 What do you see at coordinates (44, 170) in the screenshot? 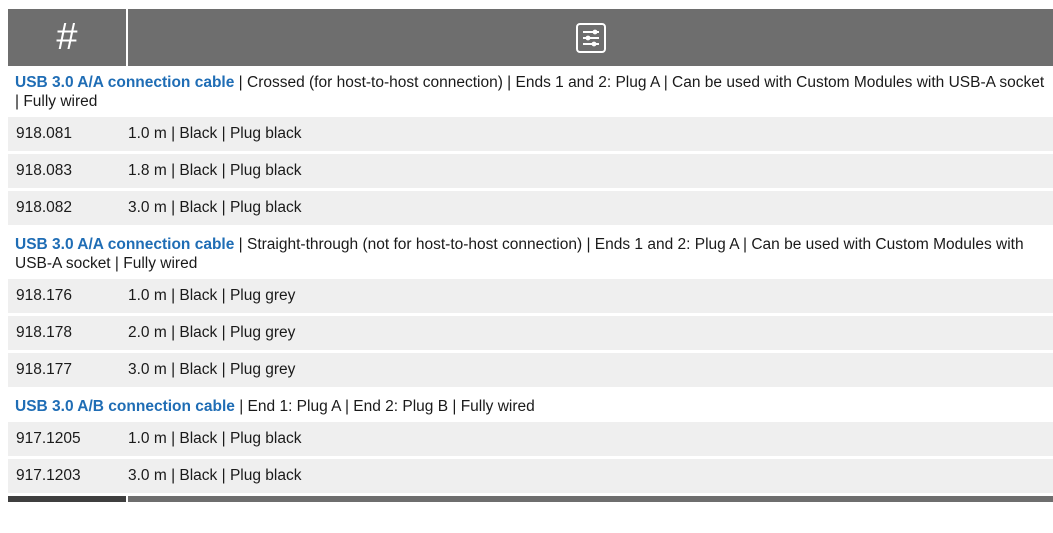
I see `item-number: 918.083` at bounding box center [44, 170].